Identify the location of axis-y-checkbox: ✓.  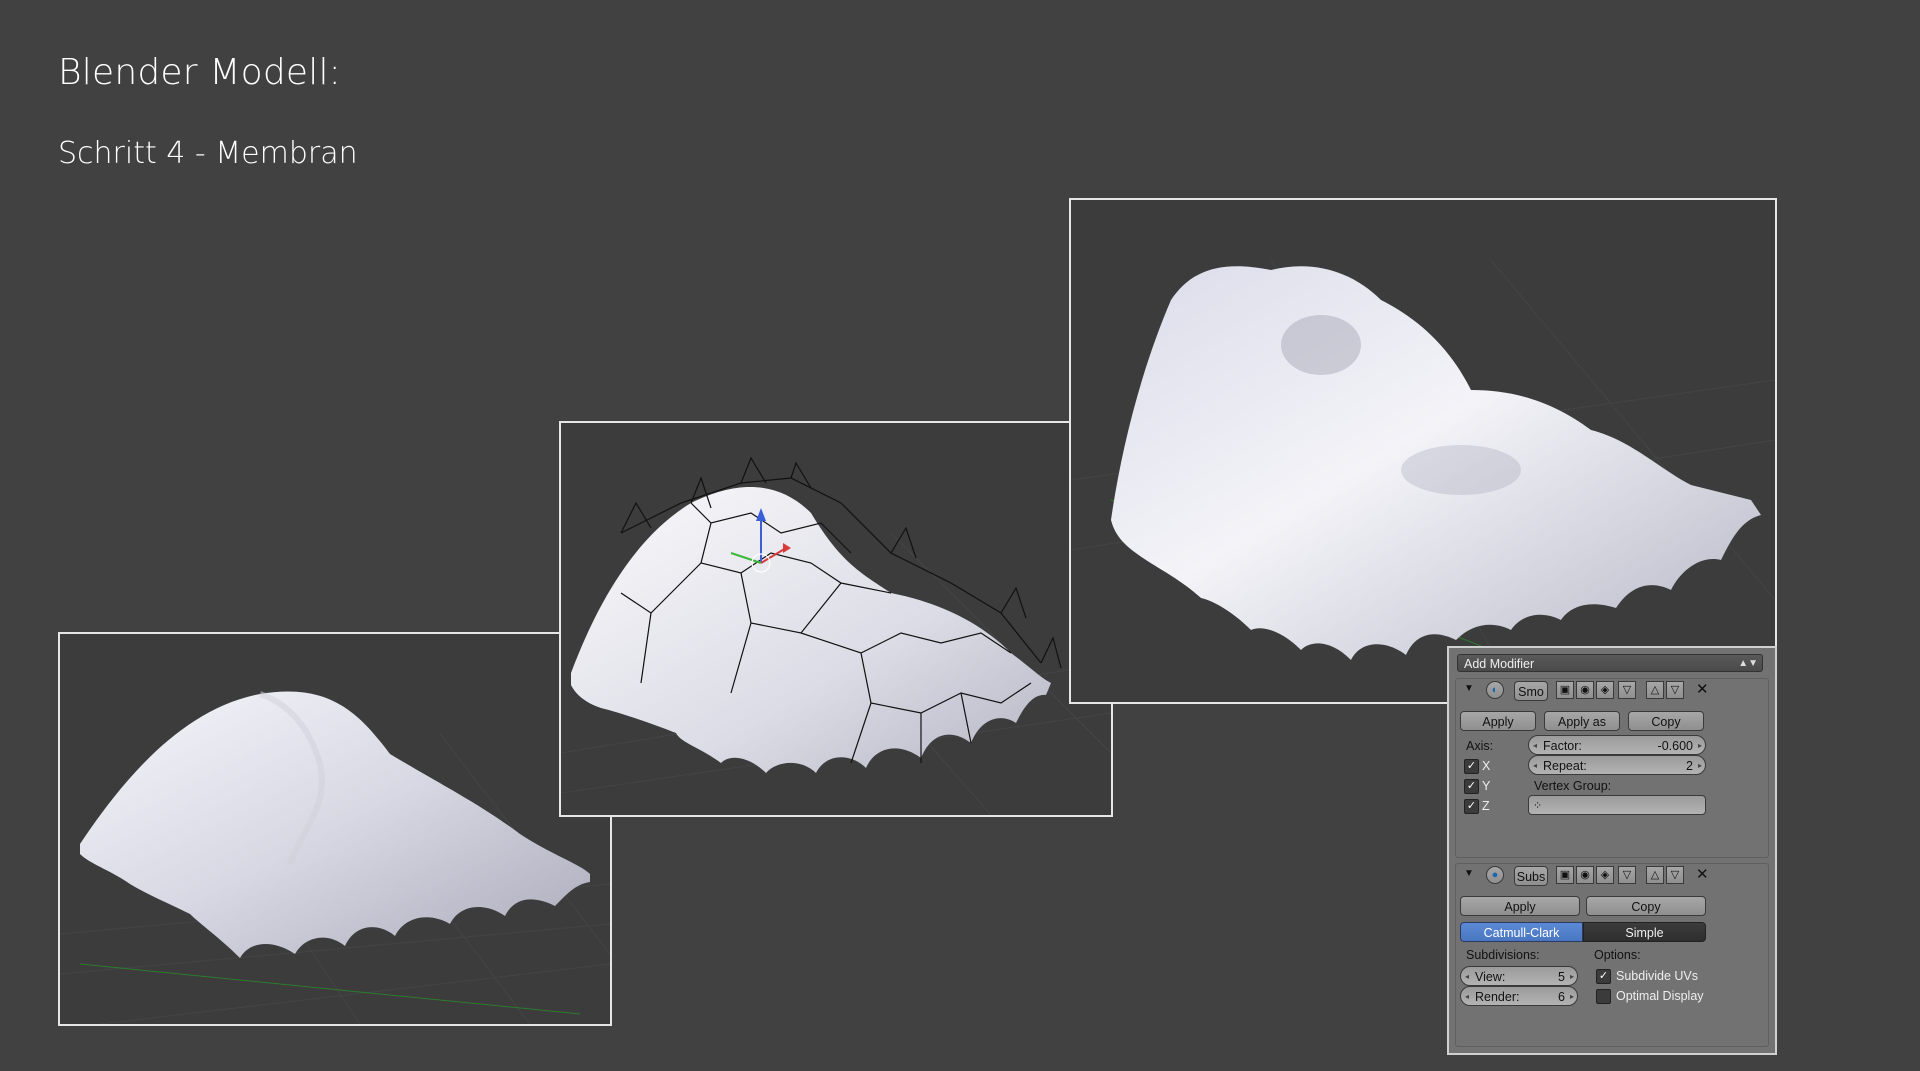
(1471, 786).